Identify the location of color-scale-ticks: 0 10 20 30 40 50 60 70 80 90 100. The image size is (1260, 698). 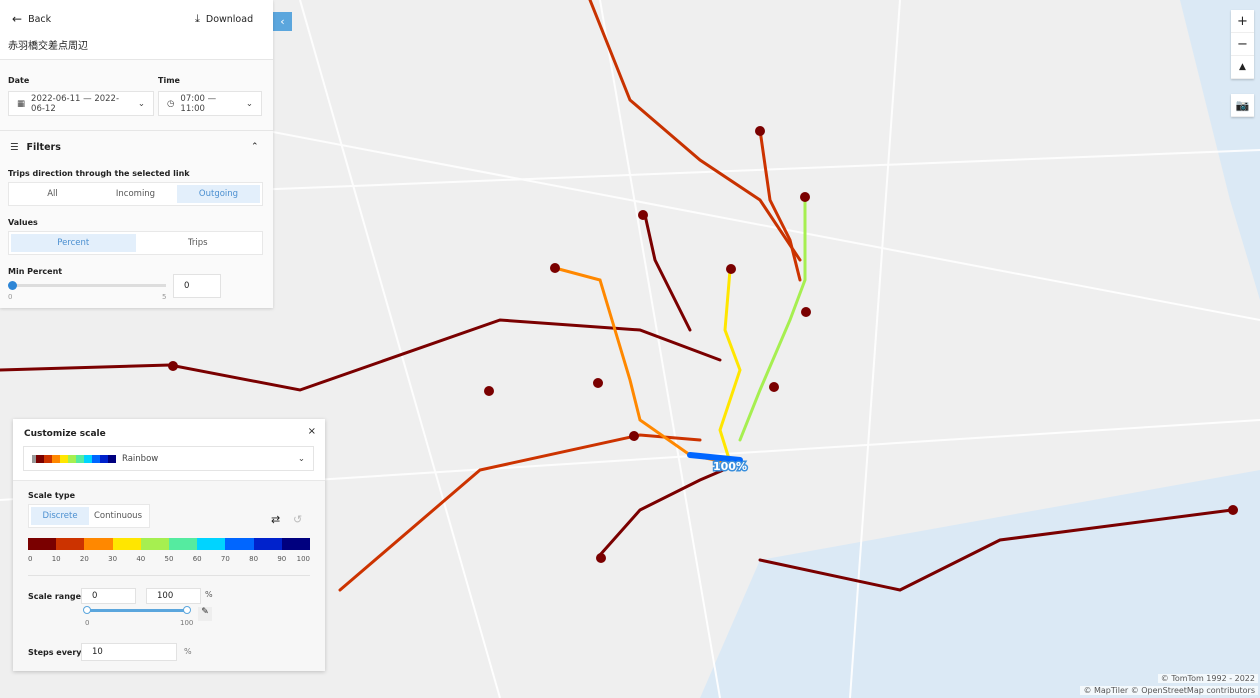
(169, 560).